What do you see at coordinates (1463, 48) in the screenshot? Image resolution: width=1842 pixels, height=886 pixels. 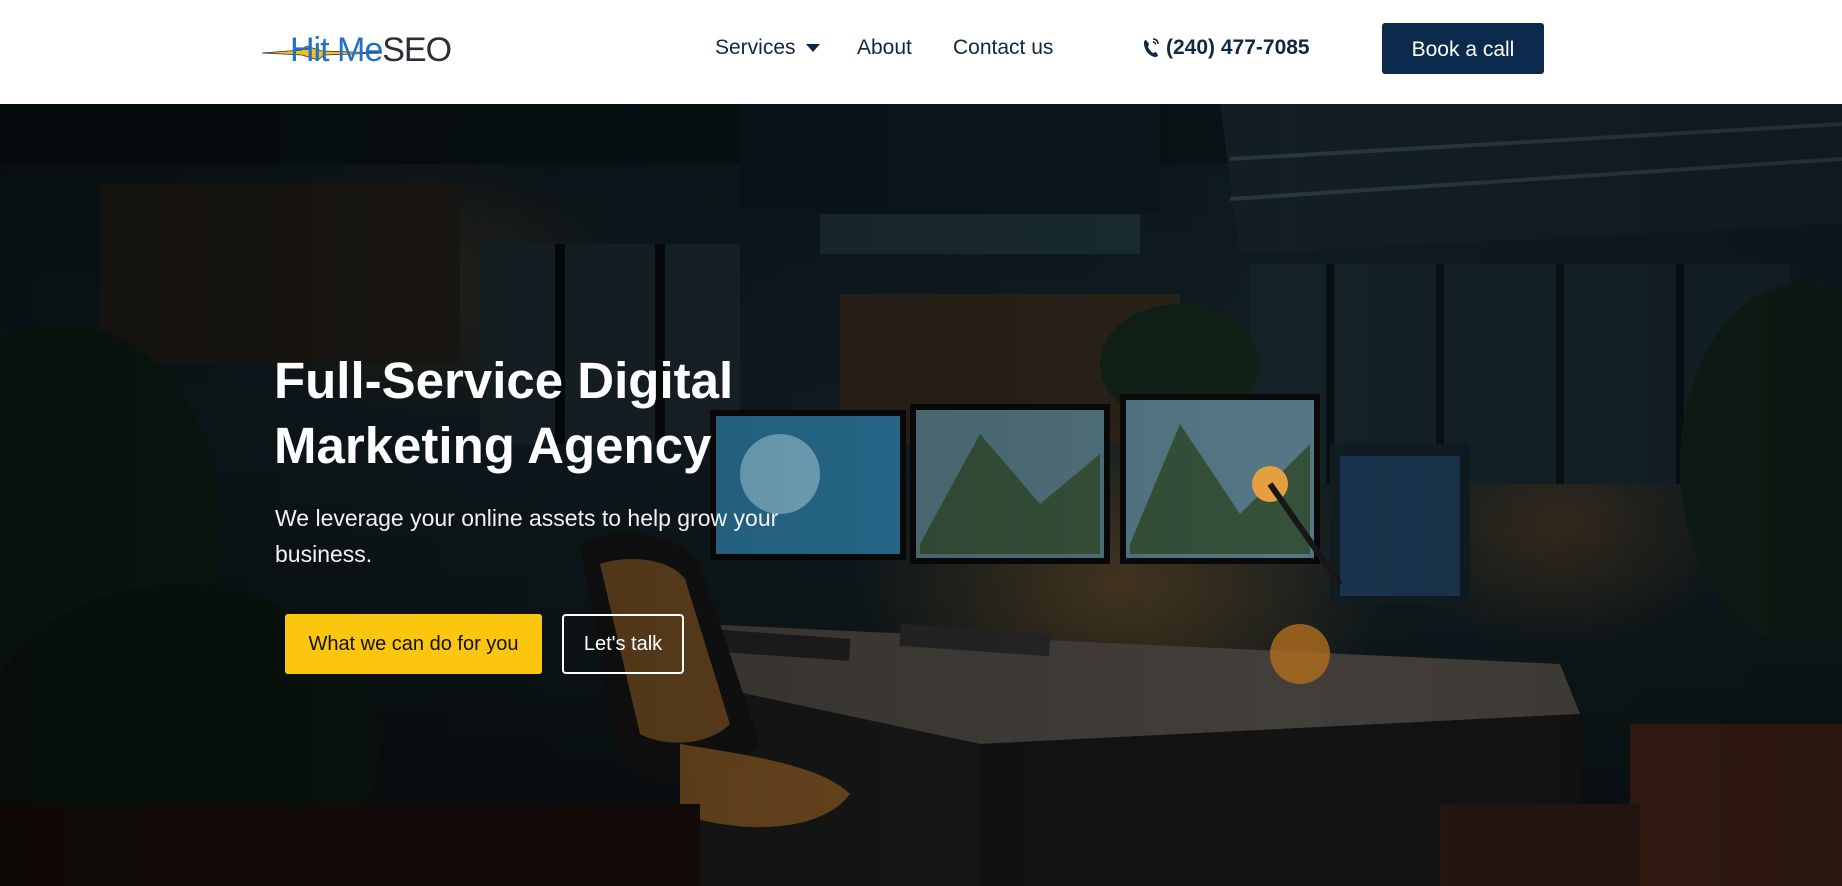 I see `book-a-call-button: Book a call` at bounding box center [1463, 48].